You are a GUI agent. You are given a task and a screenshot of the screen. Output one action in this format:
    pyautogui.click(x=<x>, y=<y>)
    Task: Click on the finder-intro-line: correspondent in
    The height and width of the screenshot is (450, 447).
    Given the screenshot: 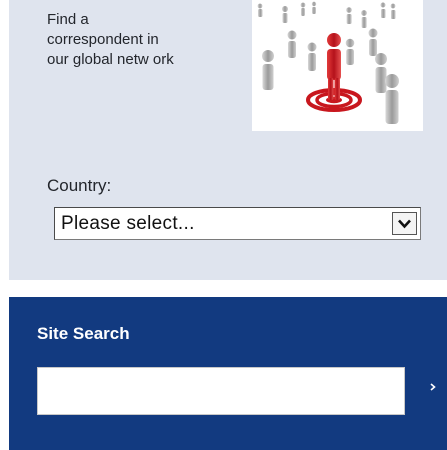 What is the action you would take?
    pyautogui.click(x=103, y=39)
    